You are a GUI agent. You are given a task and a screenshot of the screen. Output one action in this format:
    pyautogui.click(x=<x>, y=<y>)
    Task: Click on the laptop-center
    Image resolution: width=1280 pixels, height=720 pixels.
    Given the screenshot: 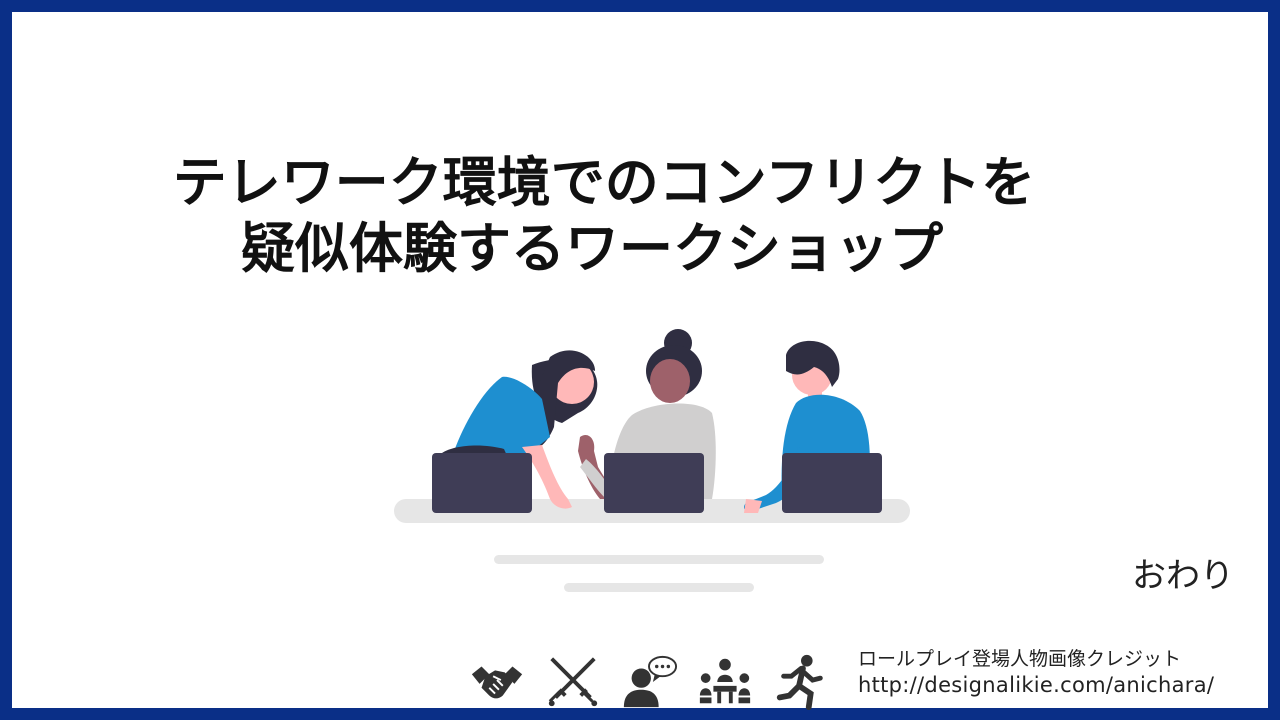 What is the action you would take?
    pyautogui.click(x=654, y=483)
    